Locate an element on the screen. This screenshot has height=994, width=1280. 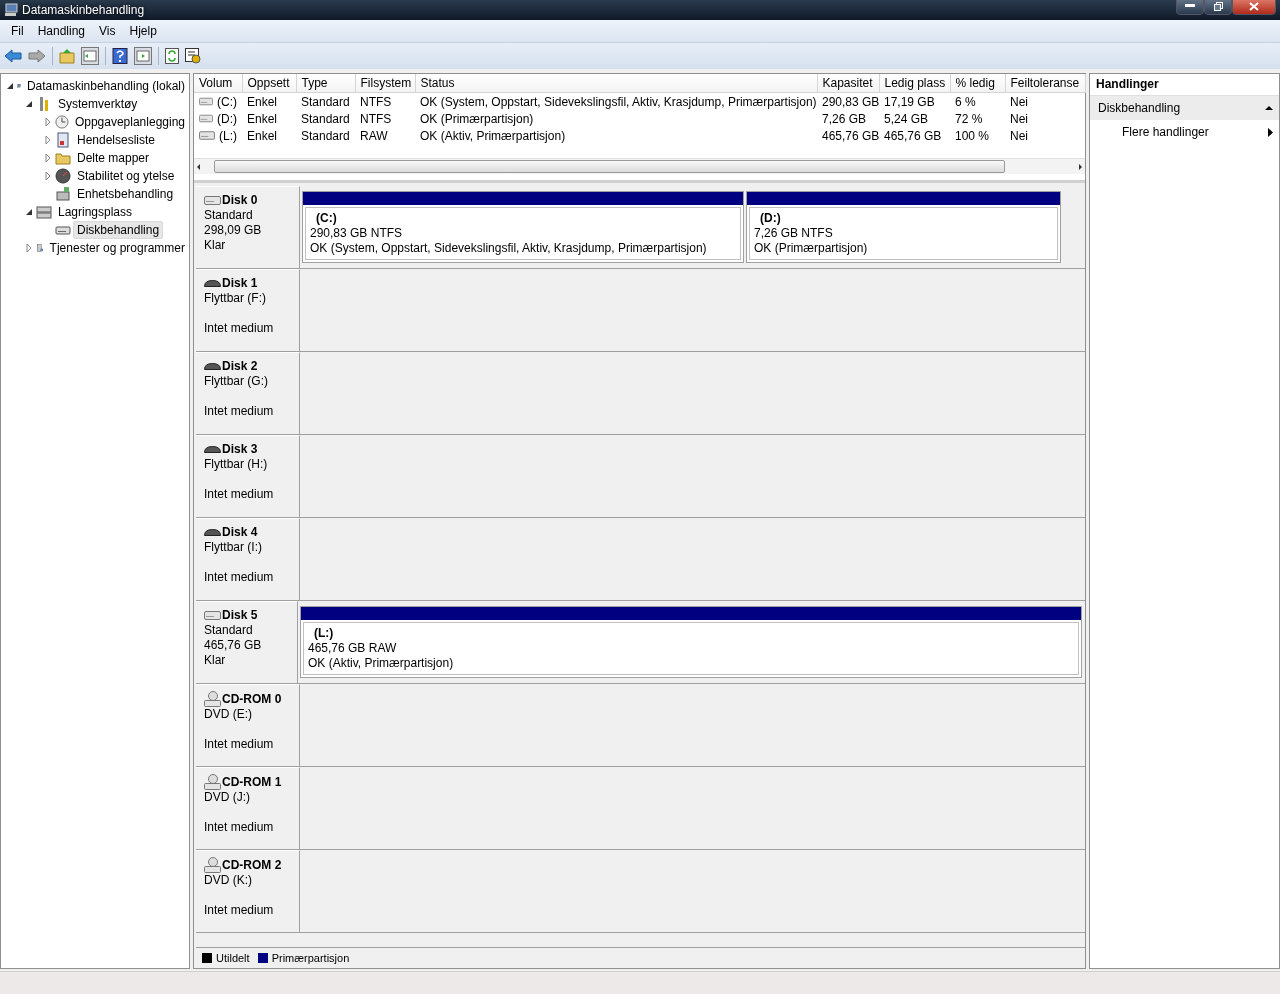
column-header: Type is located at coordinates (325, 83).